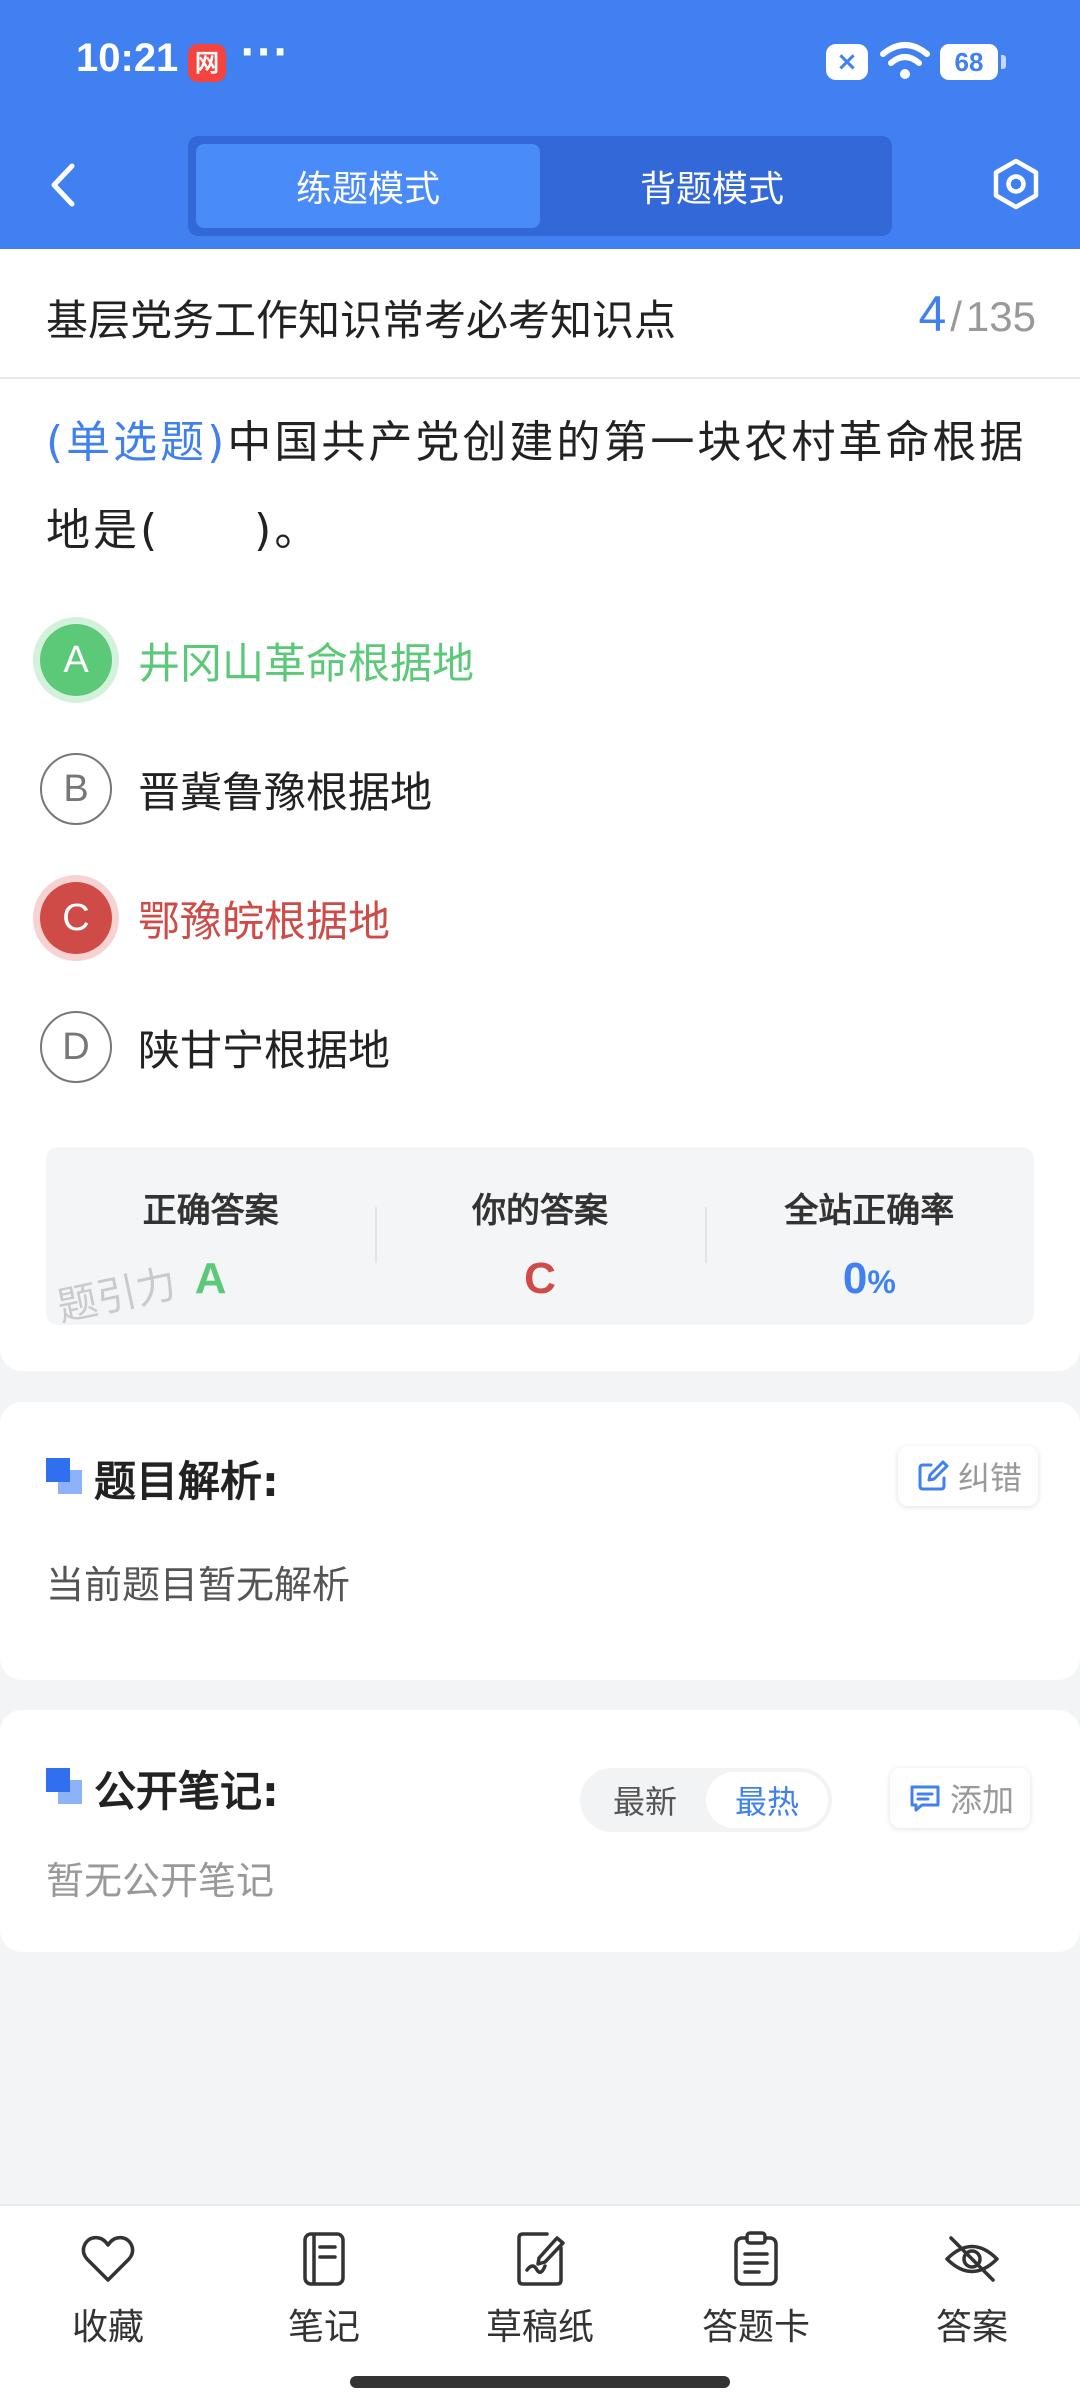  What do you see at coordinates (323, 2327) in the screenshot?
I see `notes-label: 笔记` at bounding box center [323, 2327].